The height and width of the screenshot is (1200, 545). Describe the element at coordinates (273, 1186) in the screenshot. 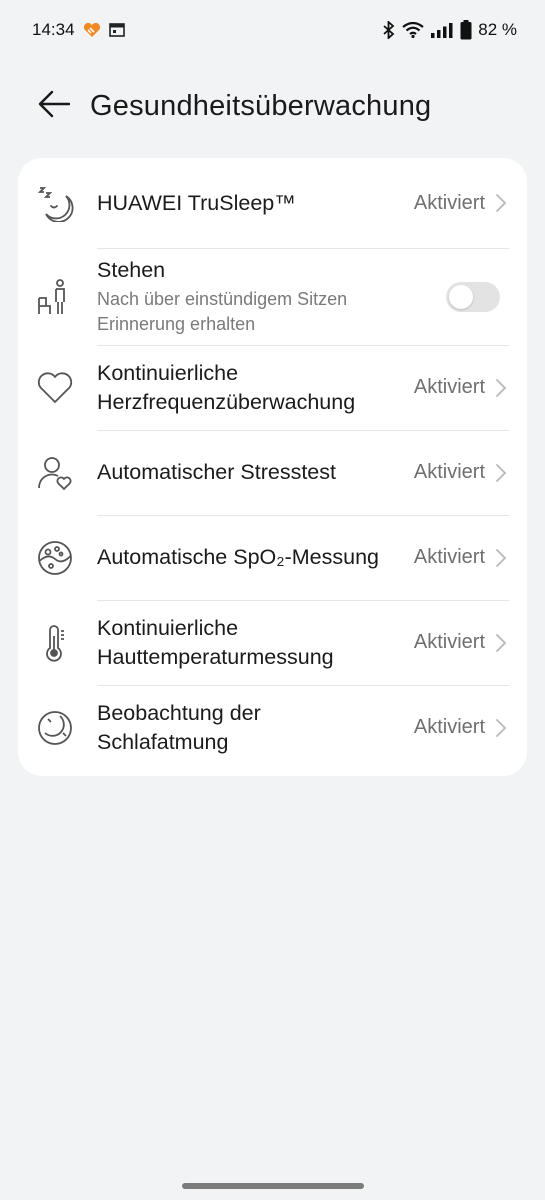

I see `gesture-navigation-bar` at that location.